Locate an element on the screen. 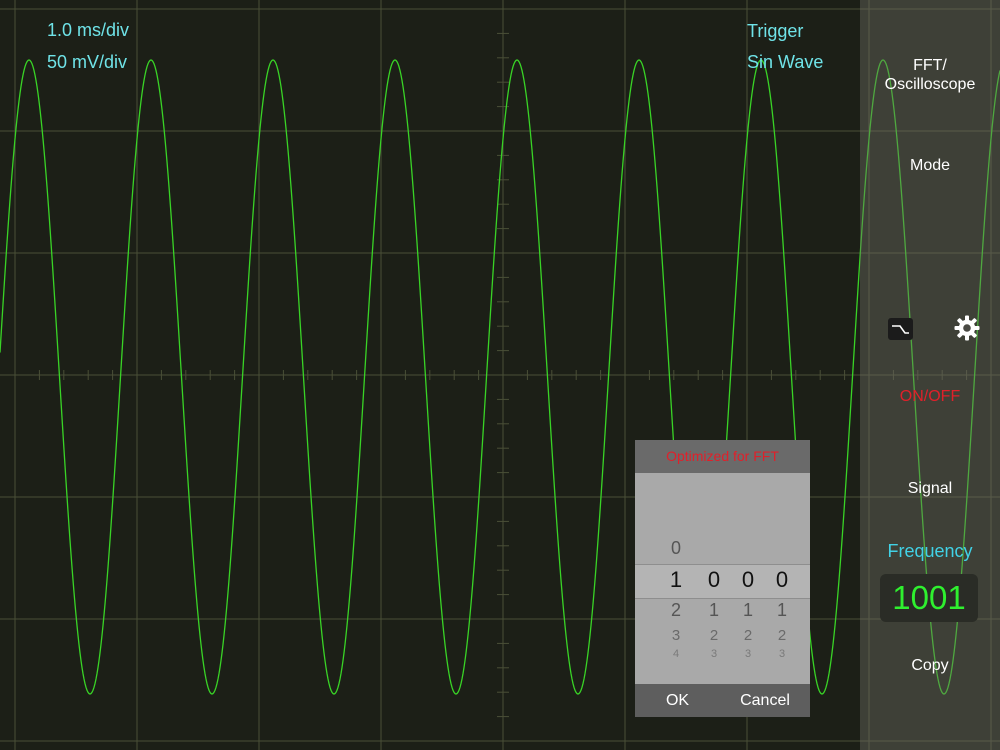  mode-button: Mode is located at coordinates (930, 165).